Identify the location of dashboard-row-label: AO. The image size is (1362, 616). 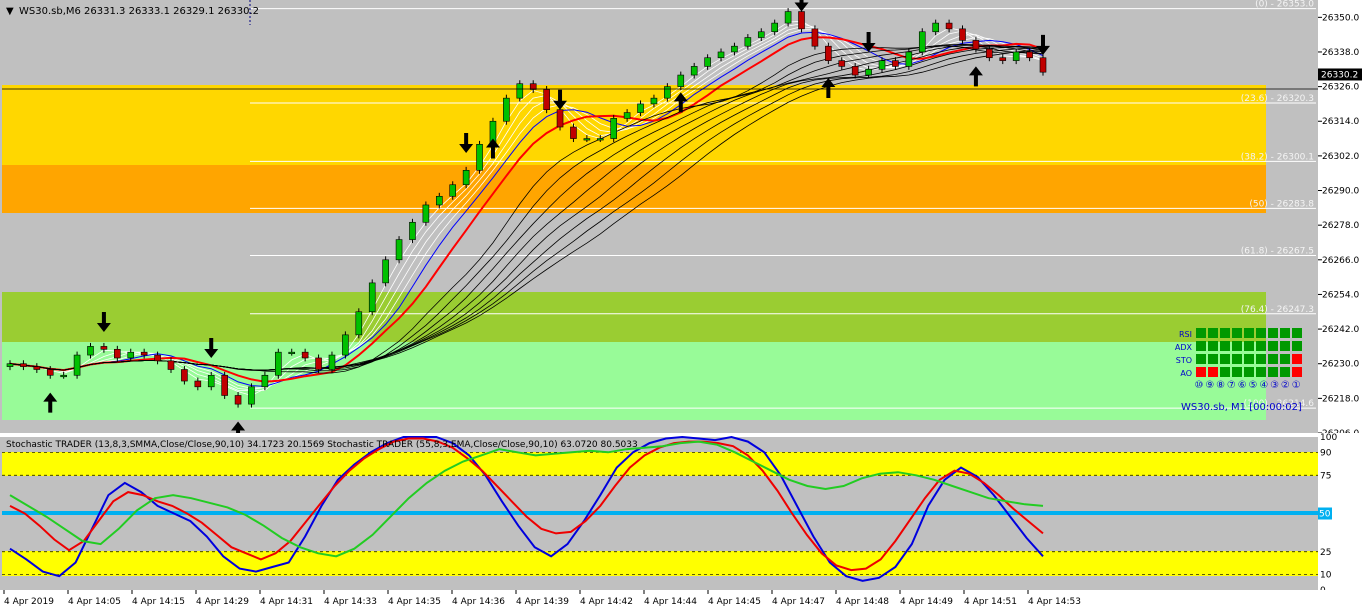
(1186, 373).